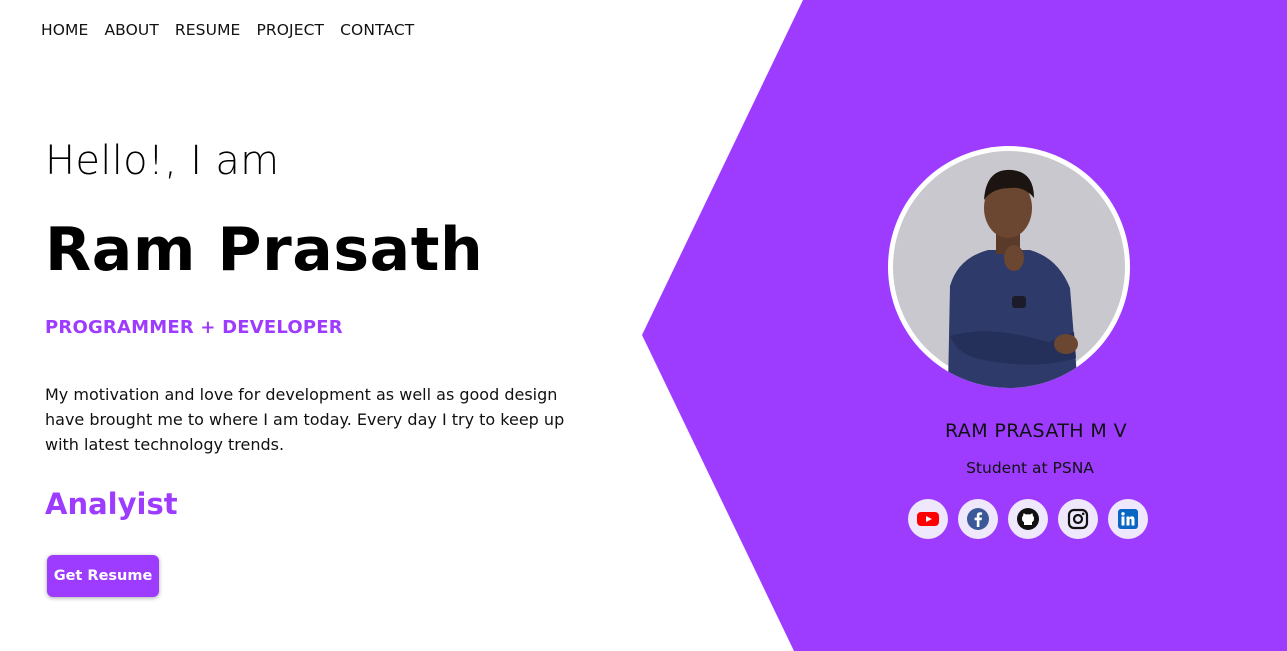  I want to click on youtube-icon, so click(928, 519).